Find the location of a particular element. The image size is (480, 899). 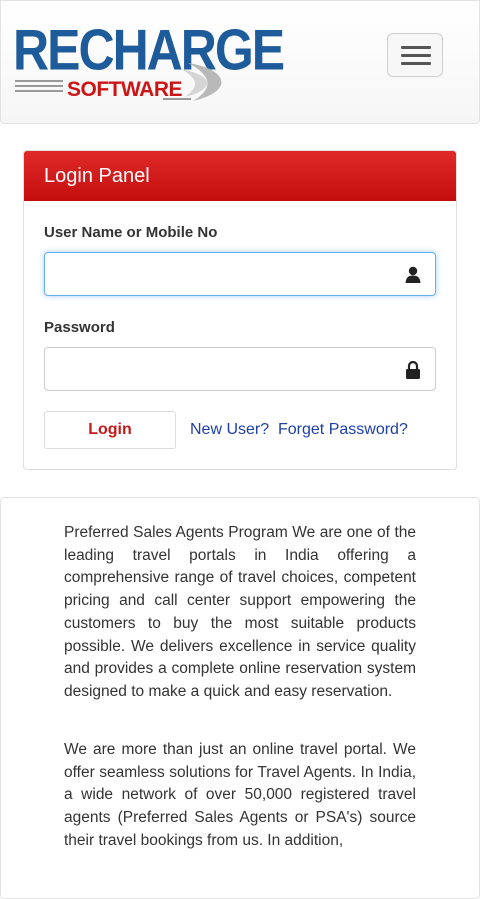

app-header: RECHARGE SOFTWARE is located at coordinates (240, 62).